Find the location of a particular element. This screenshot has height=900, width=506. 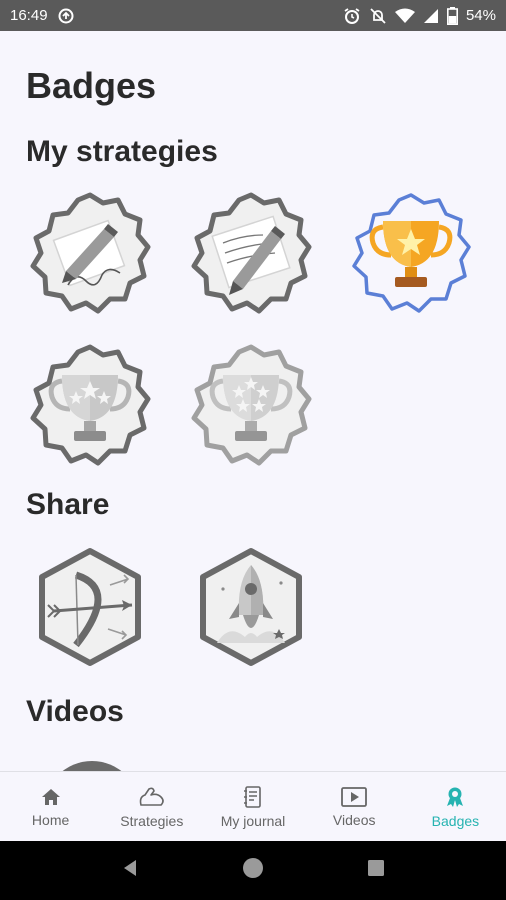

badge-bow-arrow is located at coordinates (90, 607).